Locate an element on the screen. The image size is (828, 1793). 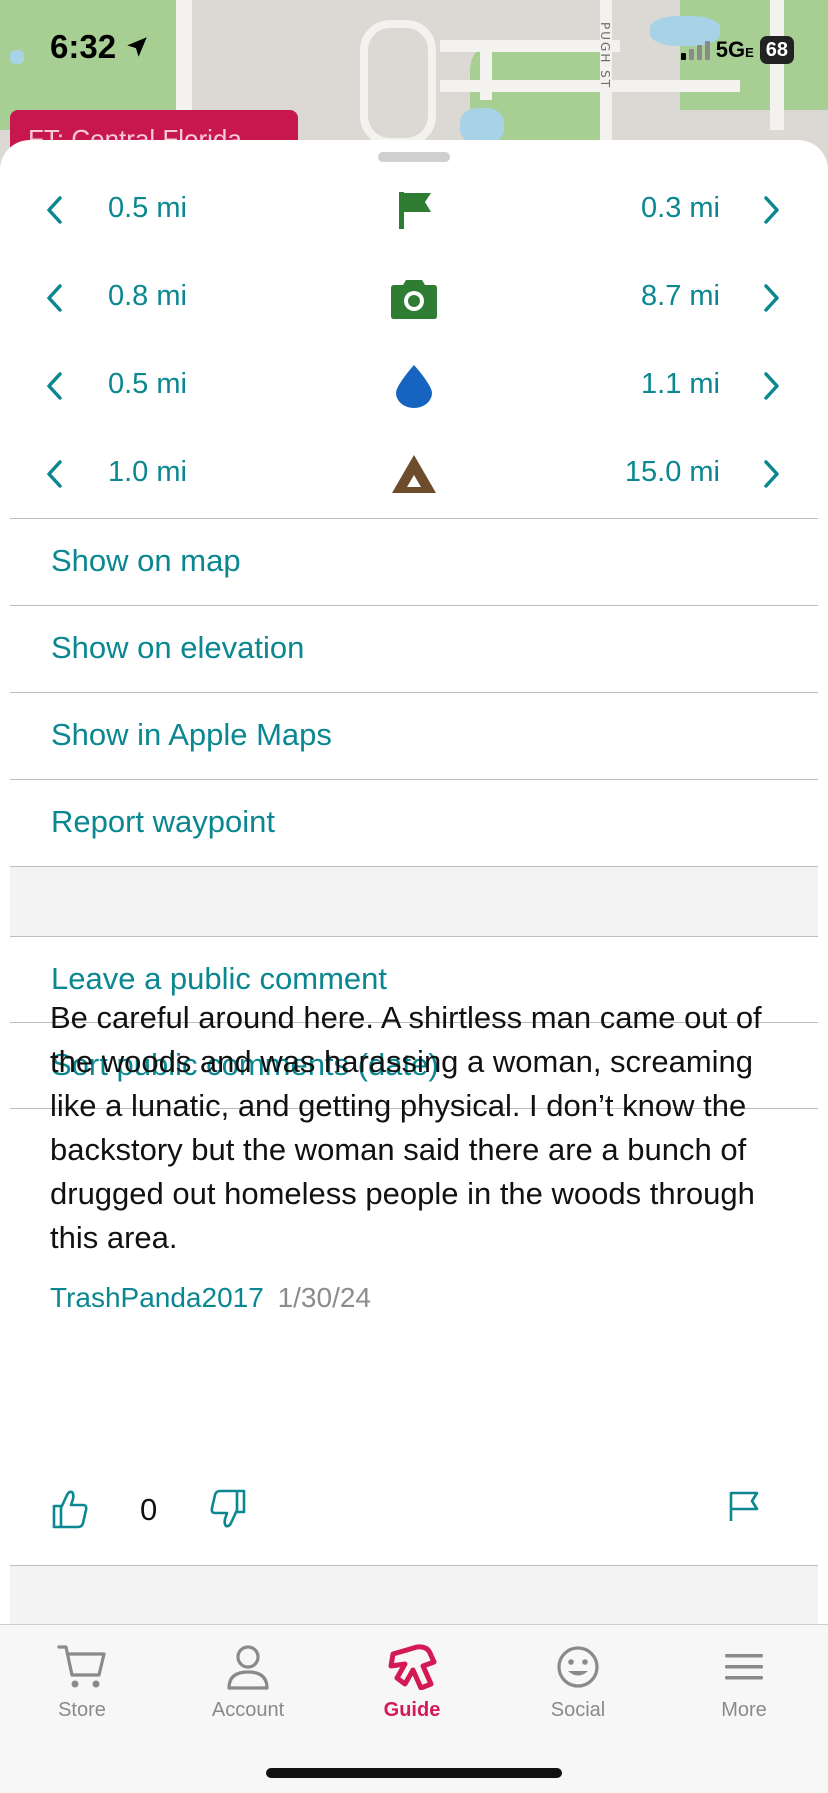
nav-row-campsite: 1.0 mi 15.0 mi is located at coordinates (414, 474).